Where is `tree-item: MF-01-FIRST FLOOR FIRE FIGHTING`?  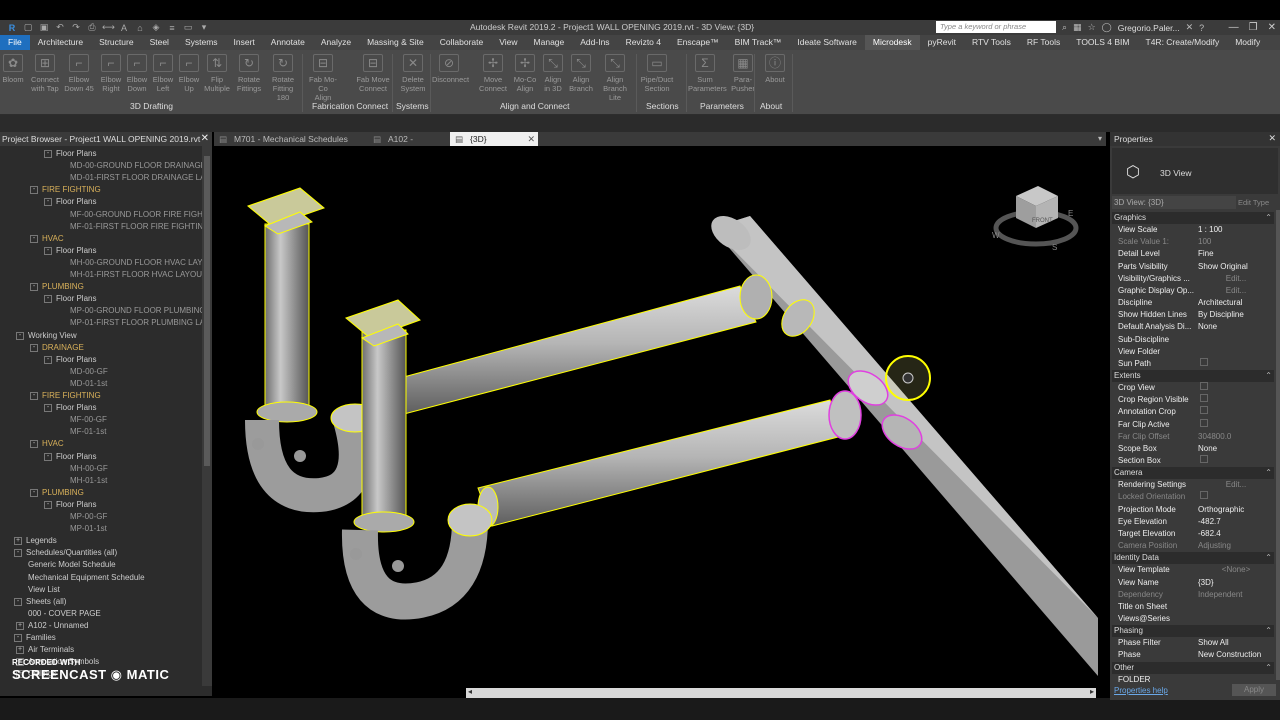
tree-item: MF-01-FIRST FLOOR FIRE FIGHTING is located at coordinates (139, 227).